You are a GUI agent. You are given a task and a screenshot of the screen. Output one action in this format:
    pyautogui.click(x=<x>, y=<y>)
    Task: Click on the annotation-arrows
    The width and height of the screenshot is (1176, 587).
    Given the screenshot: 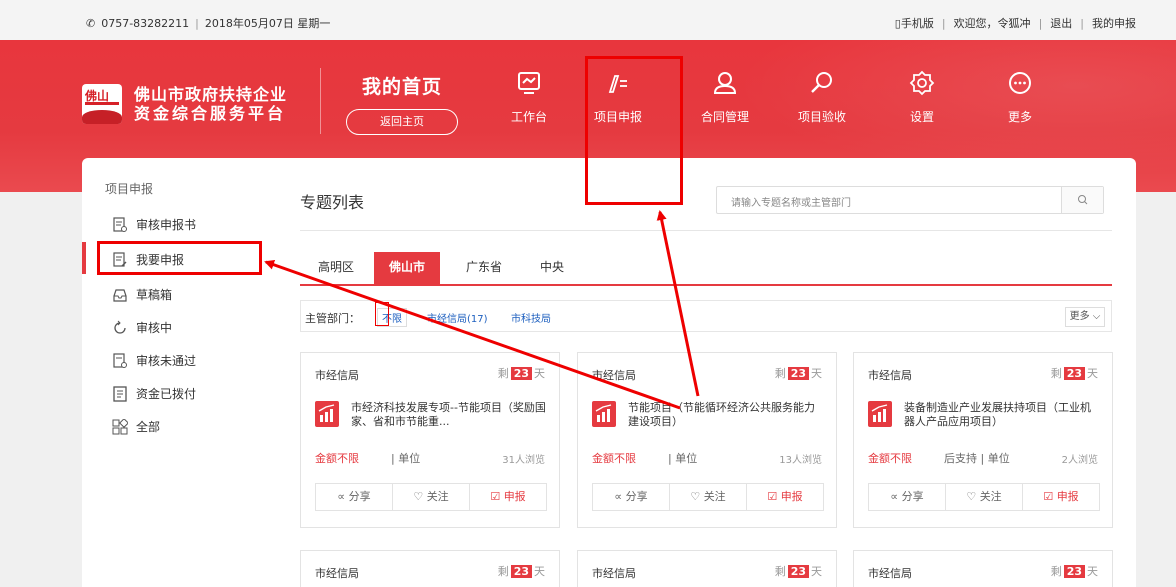 What is the action you would take?
    pyautogui.click(x=482, y=310)
    